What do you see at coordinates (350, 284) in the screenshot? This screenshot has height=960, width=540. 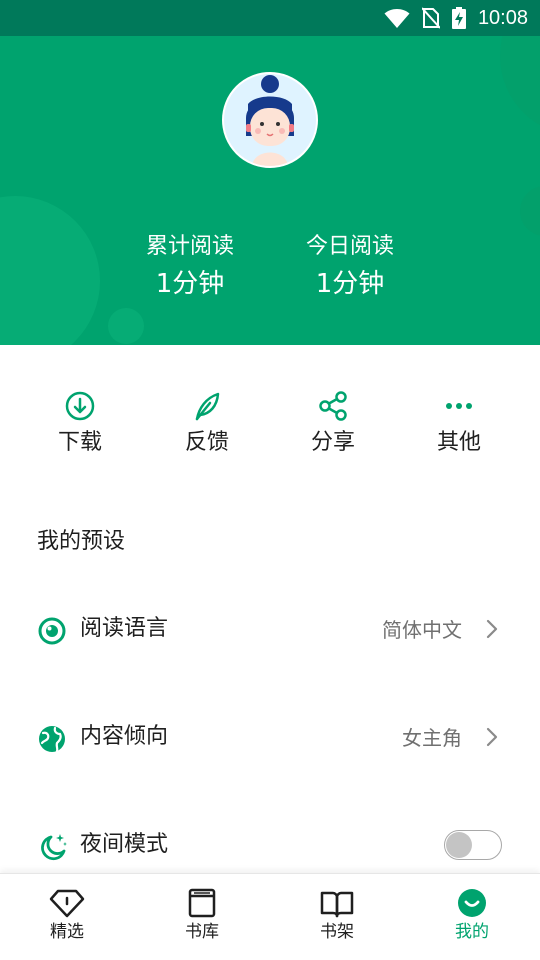 I see `stat-today-value: 1分钟` at bounding box center [350, 284].